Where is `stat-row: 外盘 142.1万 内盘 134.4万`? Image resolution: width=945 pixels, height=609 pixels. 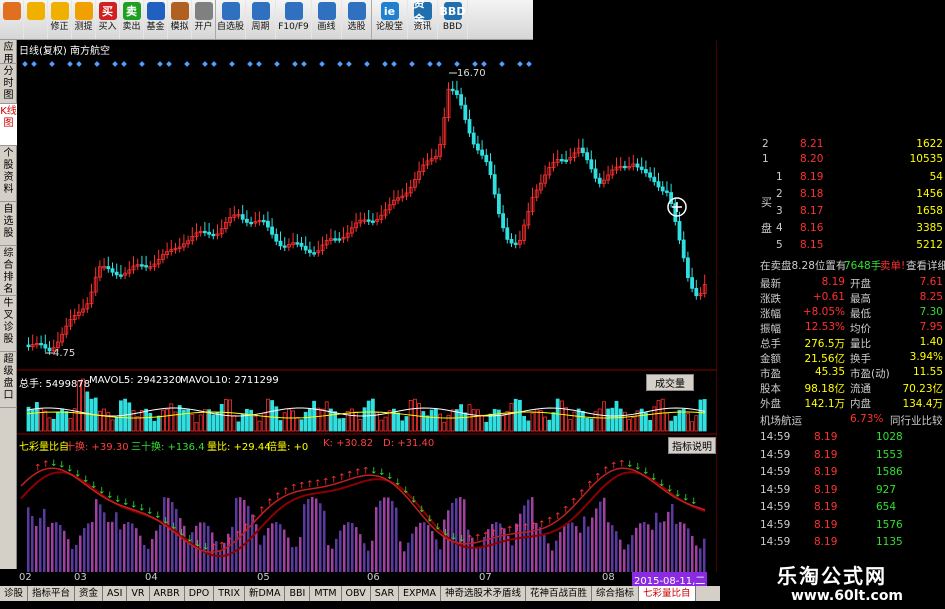 stat-row: 外盘 142.1万 内盘 134.4万 is located at coordinates (851, 403).